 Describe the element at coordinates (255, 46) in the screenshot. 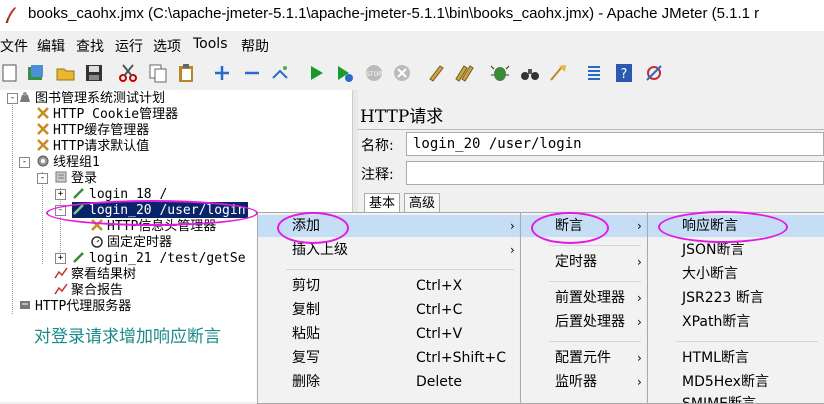

I see `menu-help: 帮助` at that location.